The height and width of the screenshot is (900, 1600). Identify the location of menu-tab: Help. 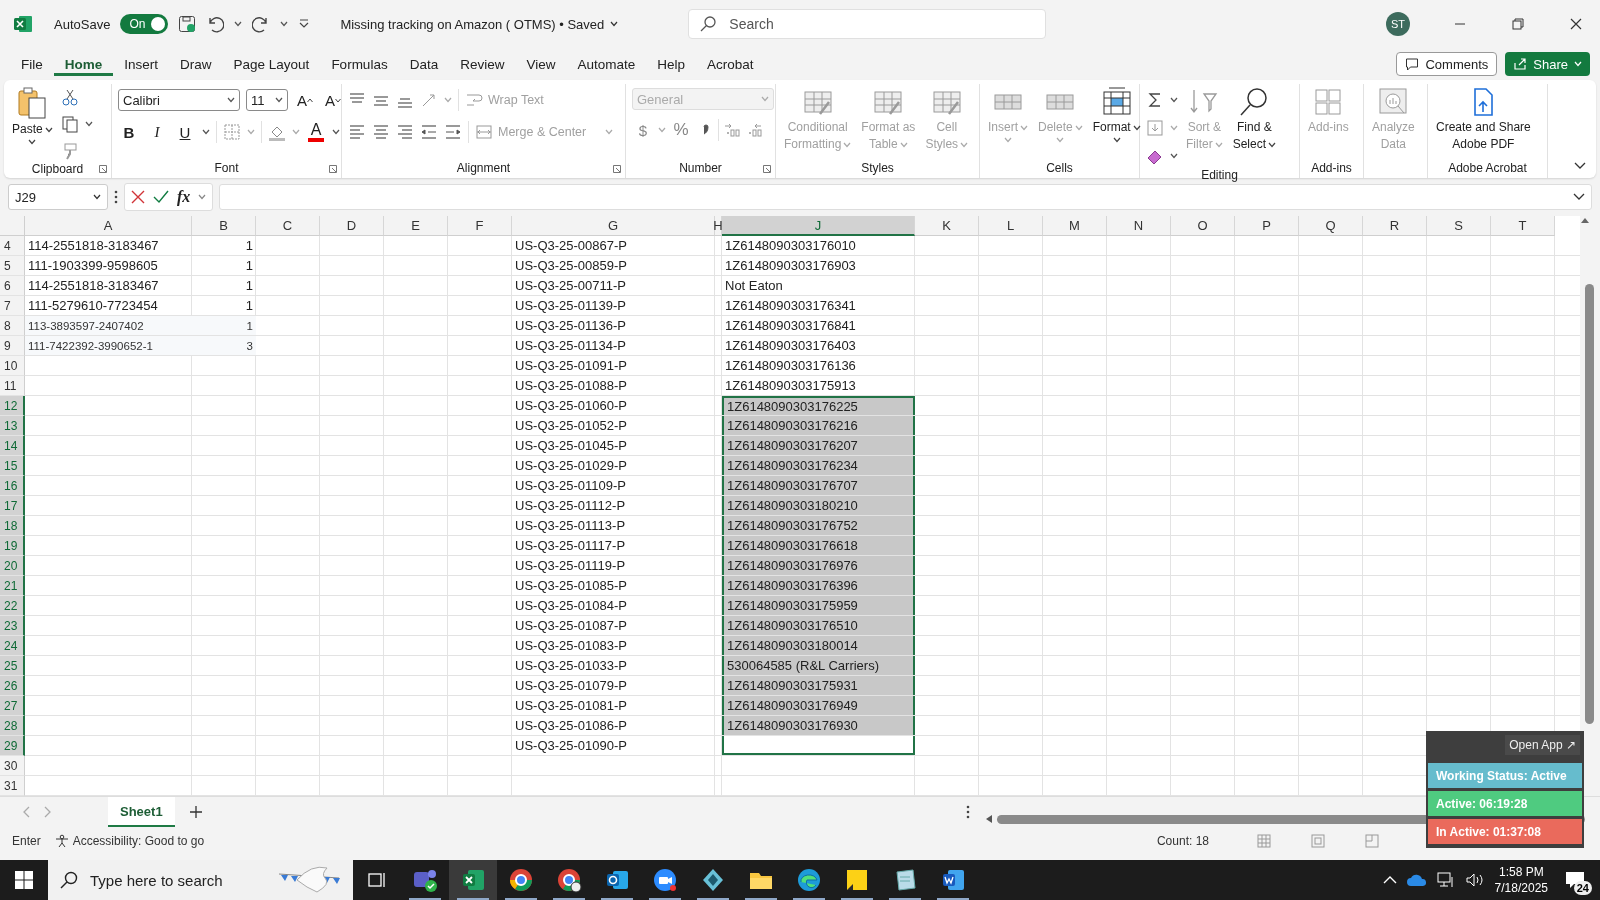
(671, 64).